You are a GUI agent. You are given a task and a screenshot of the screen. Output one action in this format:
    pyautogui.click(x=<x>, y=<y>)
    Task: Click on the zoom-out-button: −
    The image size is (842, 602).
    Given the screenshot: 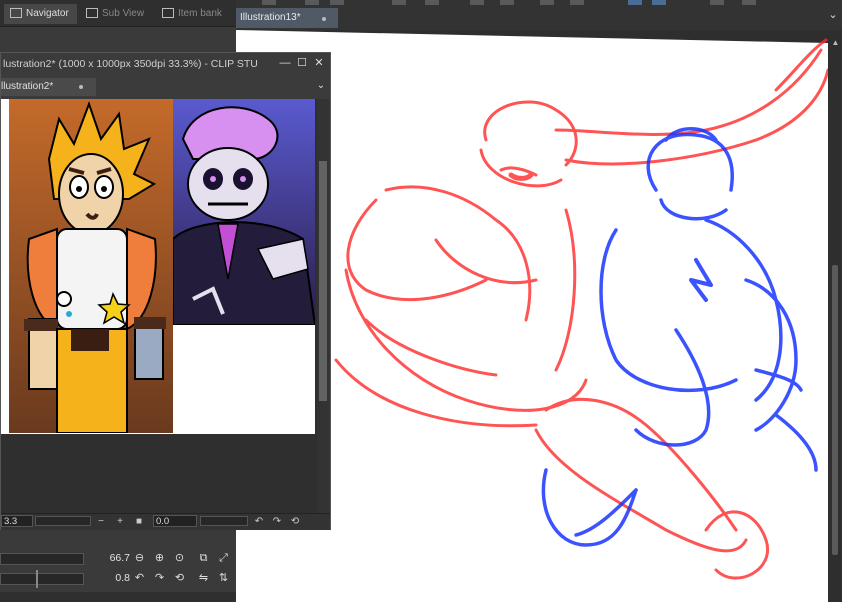 What is the action you would take?
    pyautogui.click(x=101, y=521)
    